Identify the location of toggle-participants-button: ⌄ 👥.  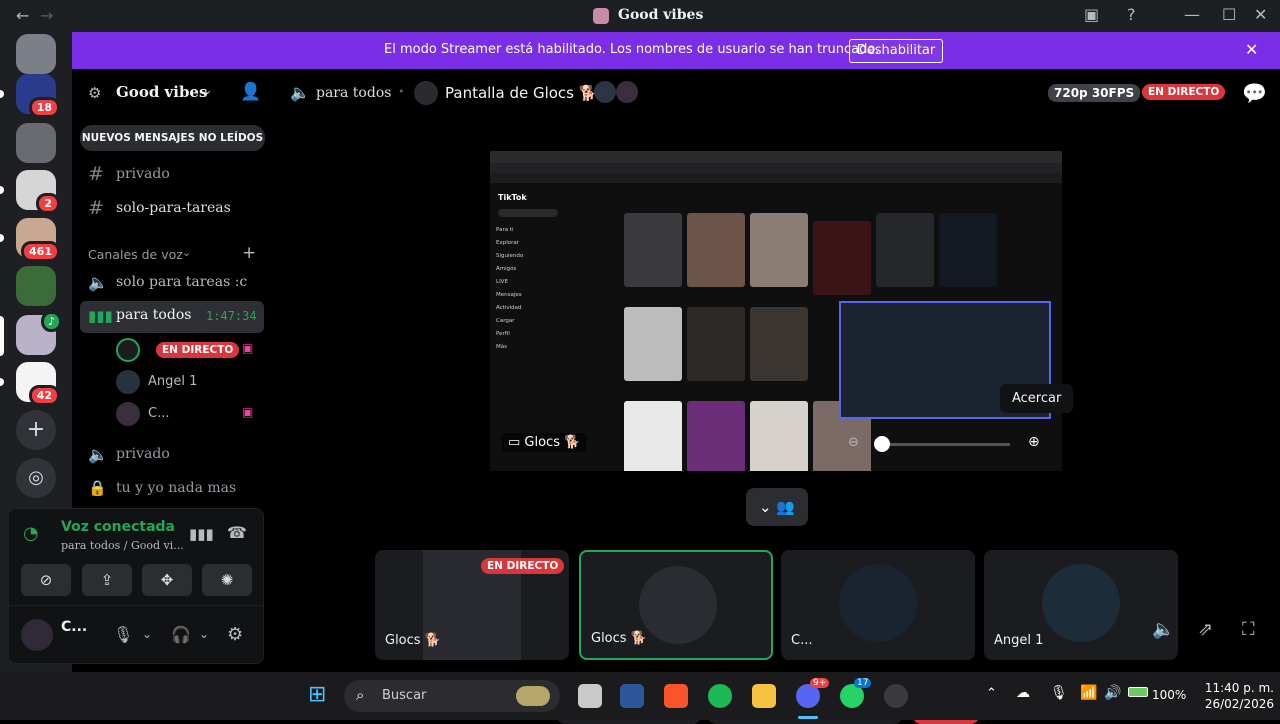
(777, 507).